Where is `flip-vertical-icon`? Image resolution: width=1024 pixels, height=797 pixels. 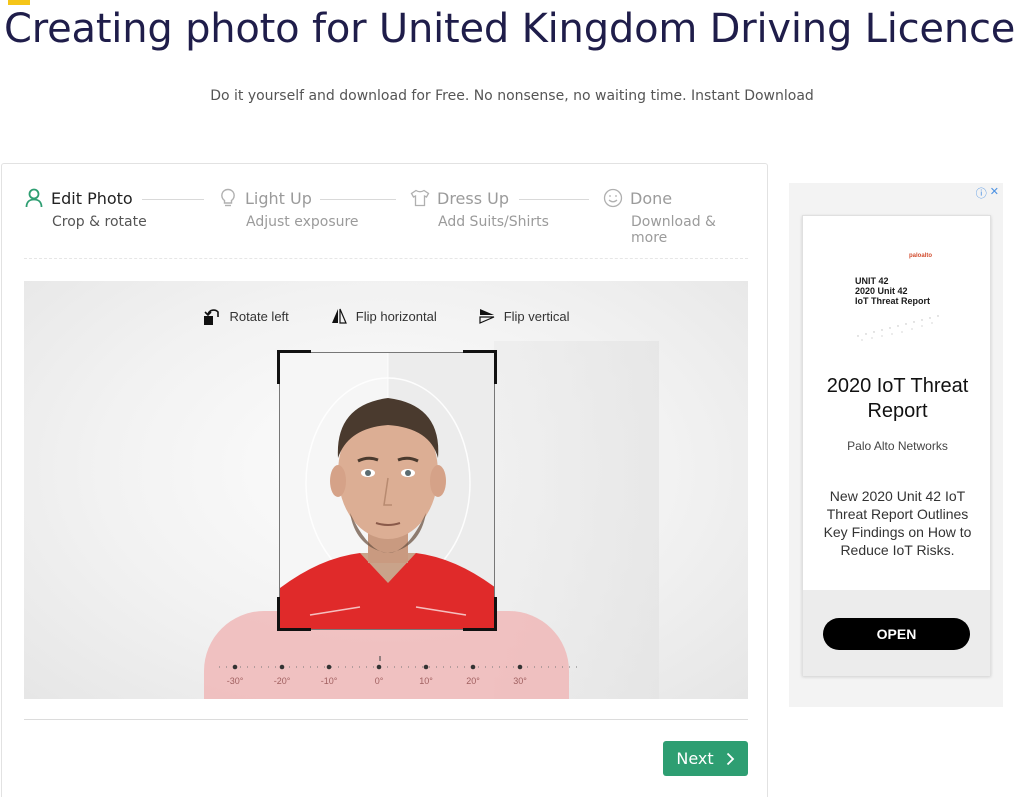
flip-vertical-icon is located at coordinates (487, 316).